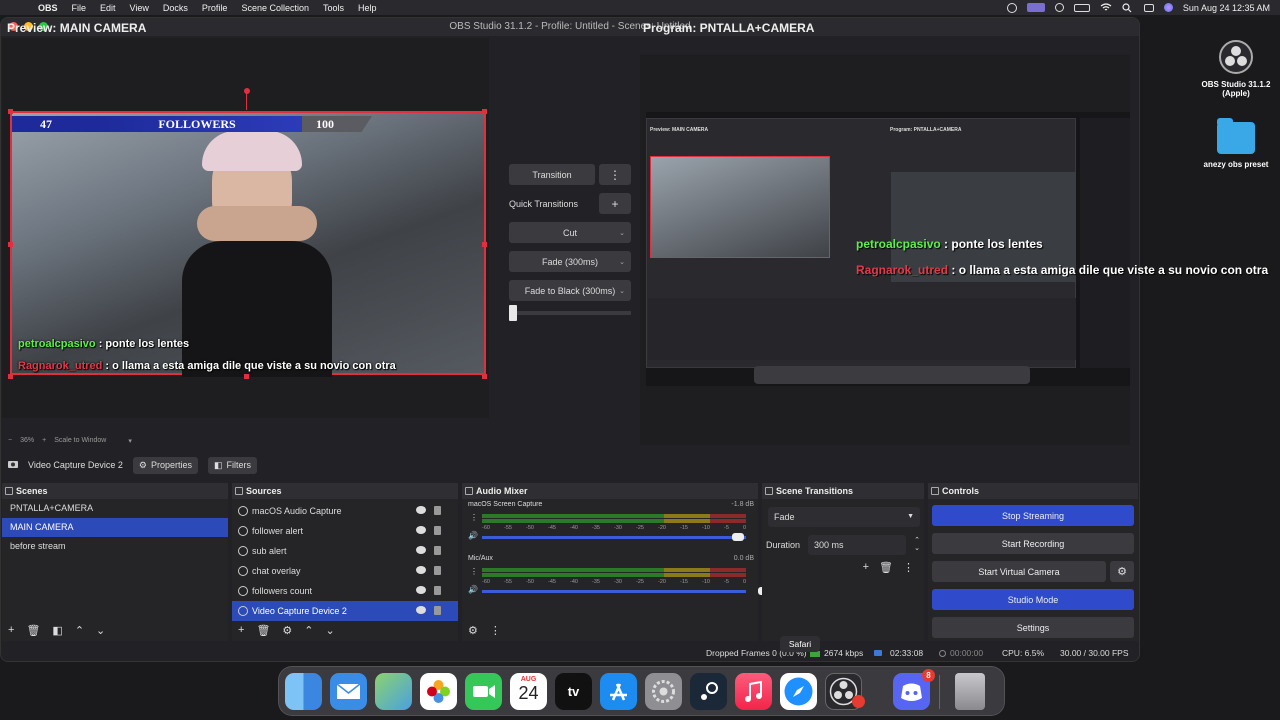  Describe the element at coordinates (115, 508) in the screenshot. I see `scene-item: PNTALLA+CAMERA` at that location.